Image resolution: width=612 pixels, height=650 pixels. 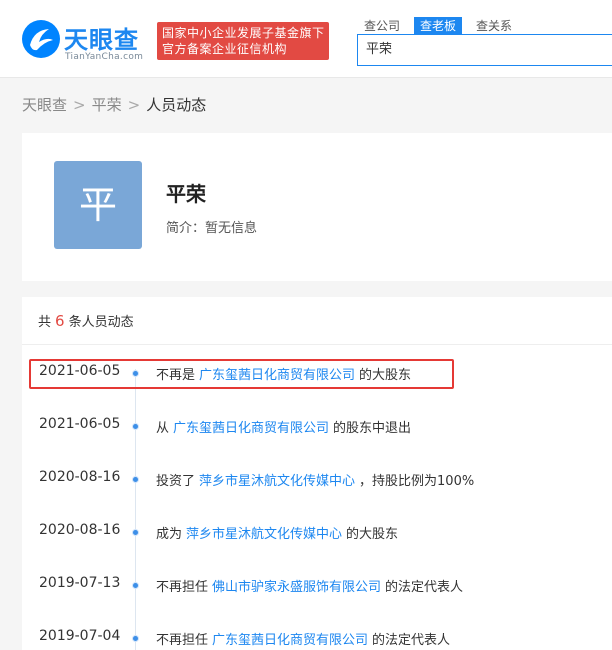 What do you see at coordinates (212, 228) in the screenshot?
I see `person-intro: 简介：暂无信息` at bounding box center [212, 228].